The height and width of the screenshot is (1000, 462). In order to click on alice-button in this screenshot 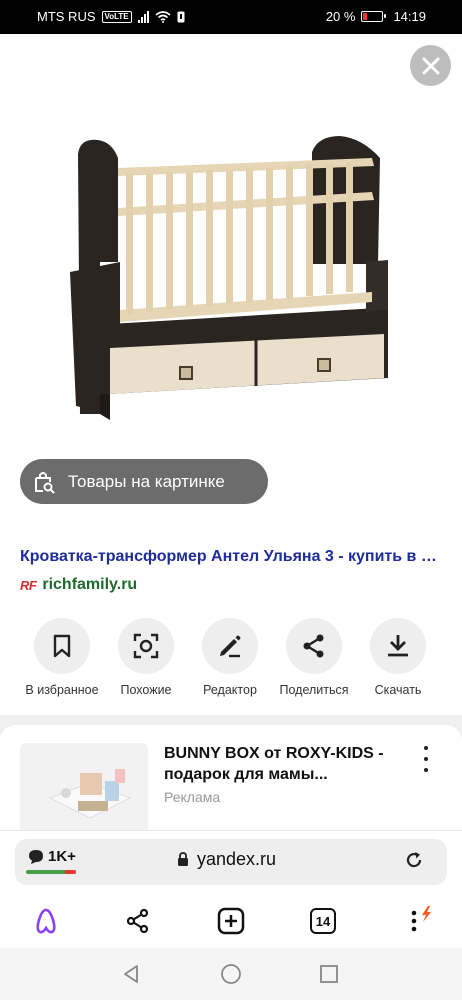, I will do `click(46, 921)`.